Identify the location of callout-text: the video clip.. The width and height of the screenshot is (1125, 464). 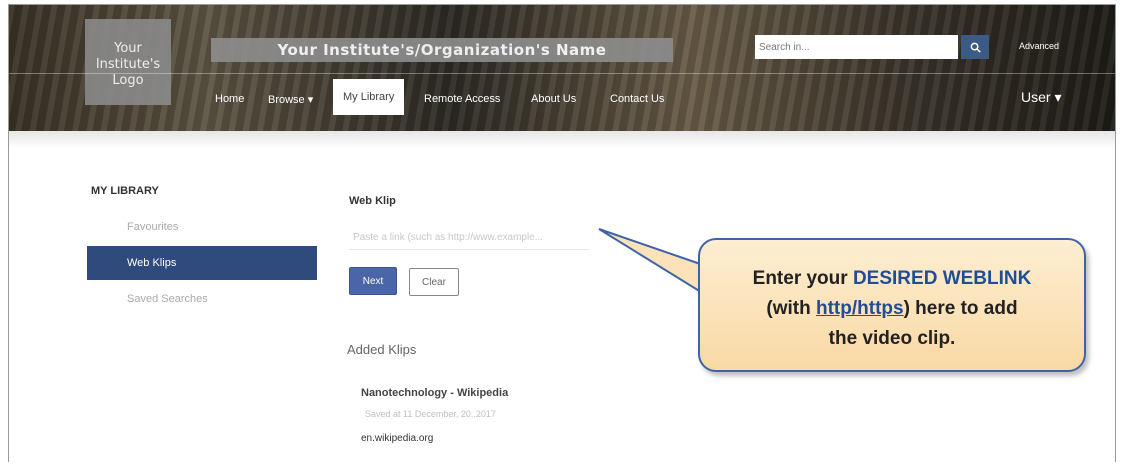
(892, 338).